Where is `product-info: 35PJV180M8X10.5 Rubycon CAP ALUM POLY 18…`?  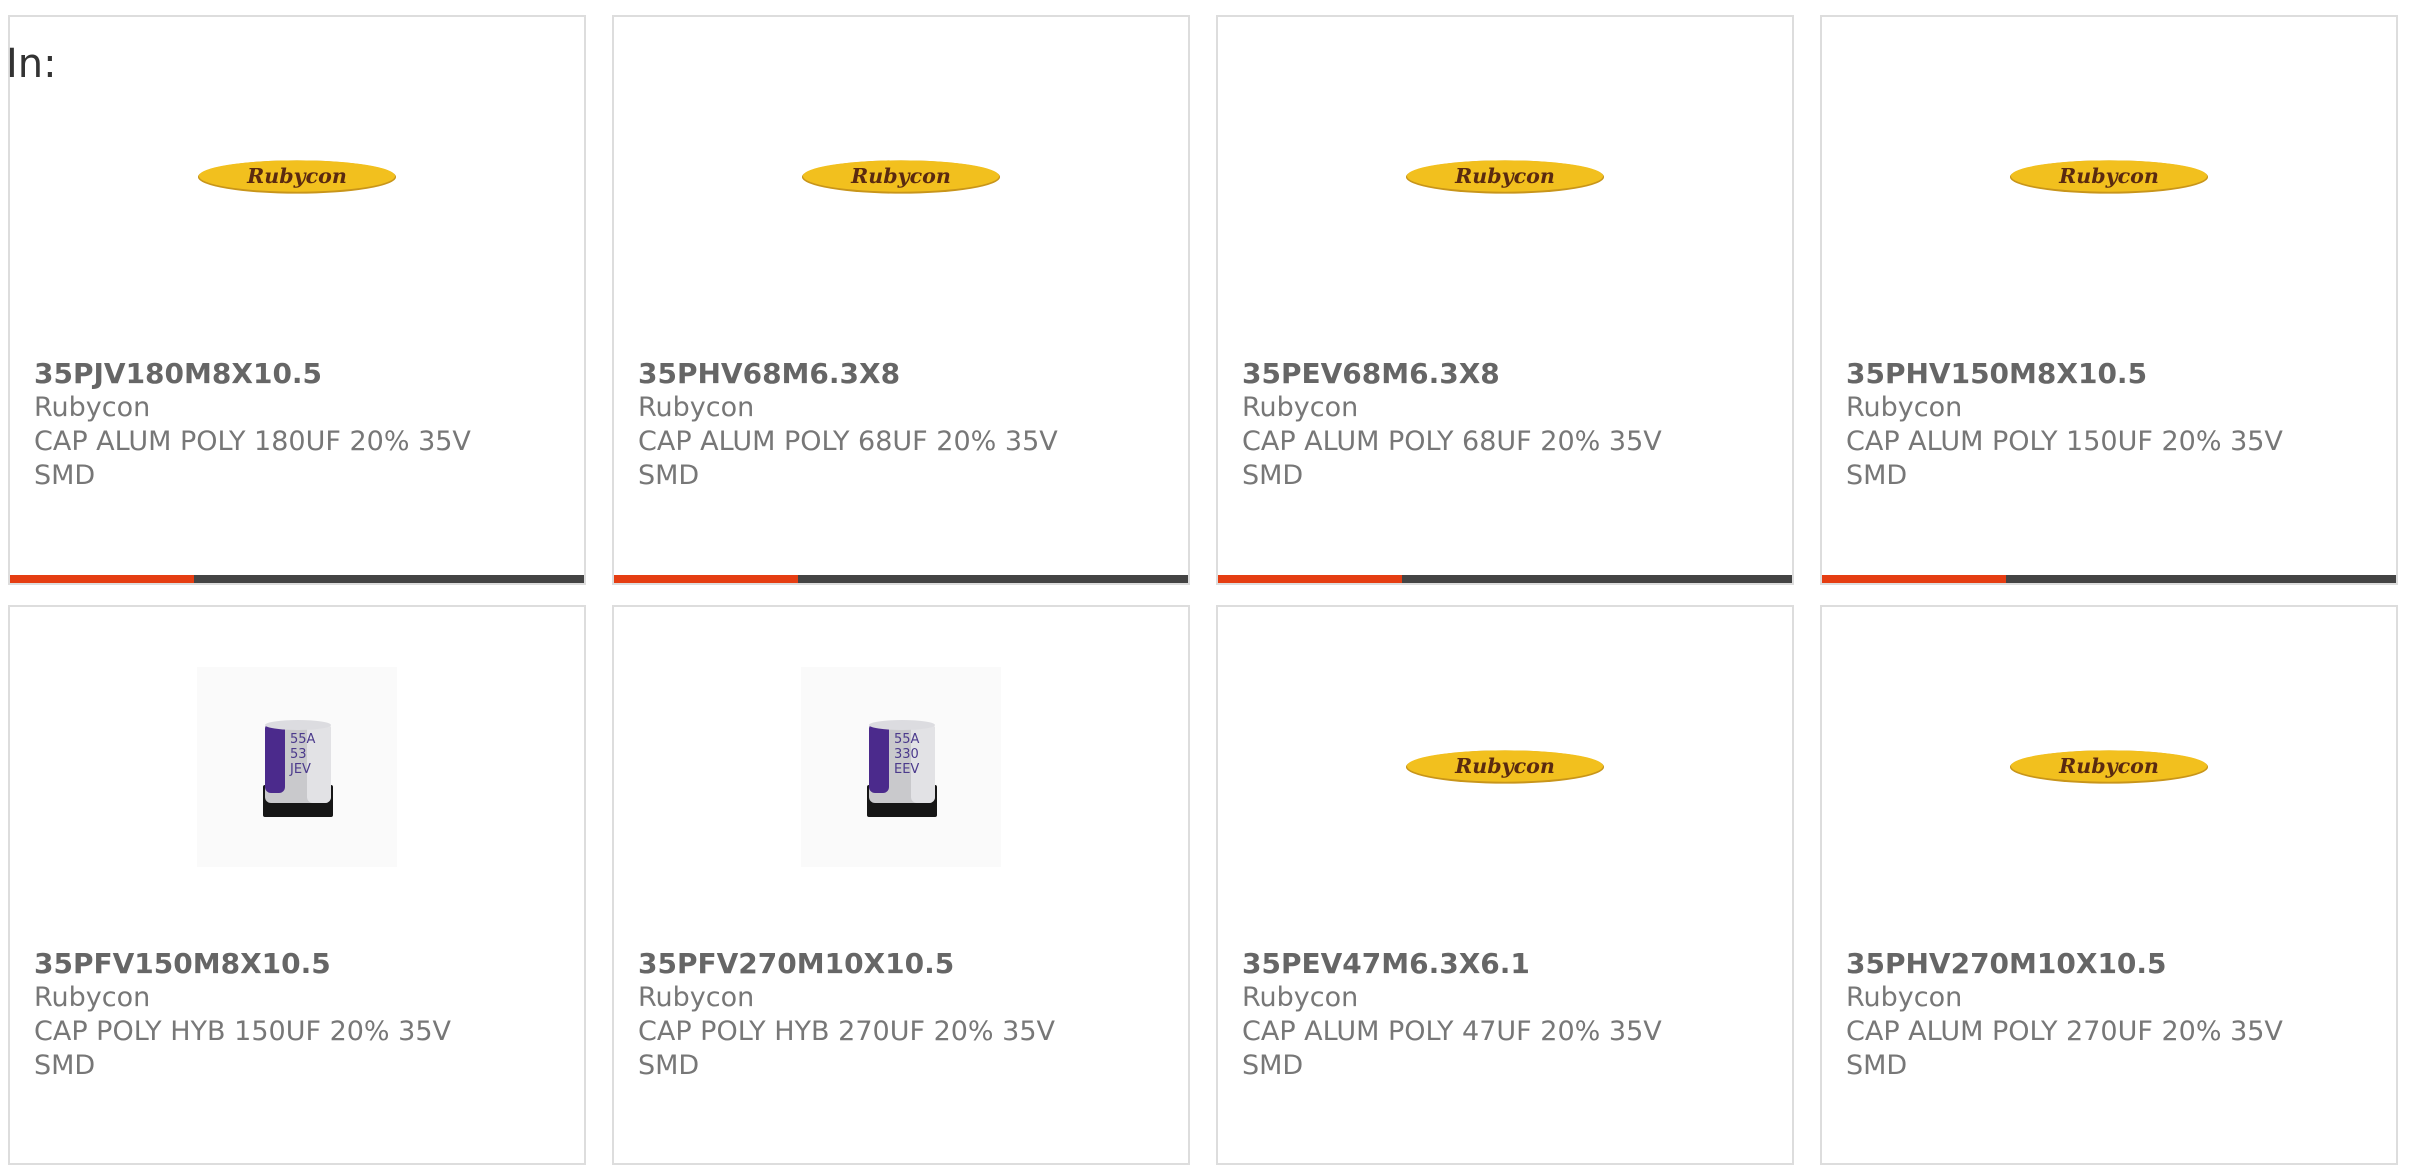 product-info: 35PJV180M8X10.5 Rubycon CAP ALUM POLY 18… is located at coordinates (284, 425).